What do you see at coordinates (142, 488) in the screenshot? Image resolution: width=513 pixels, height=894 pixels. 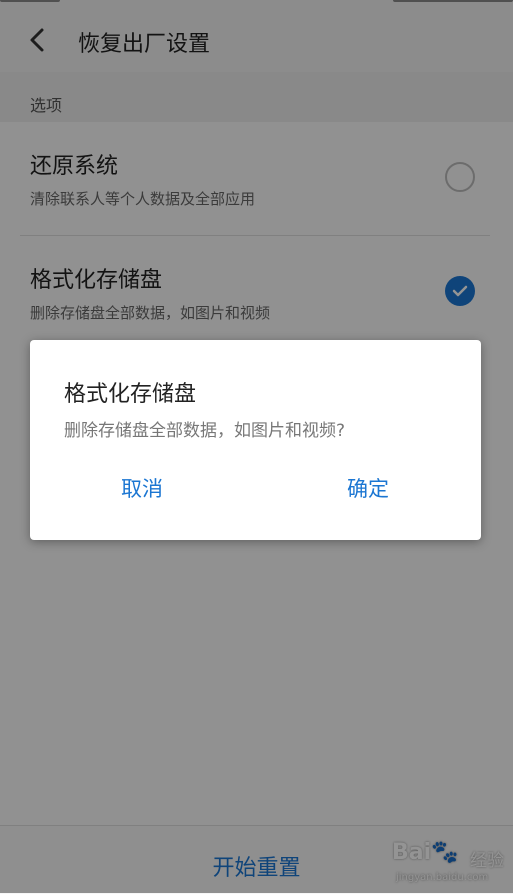 I see `cancel-button: 取消` at bounding box center [142, 488].